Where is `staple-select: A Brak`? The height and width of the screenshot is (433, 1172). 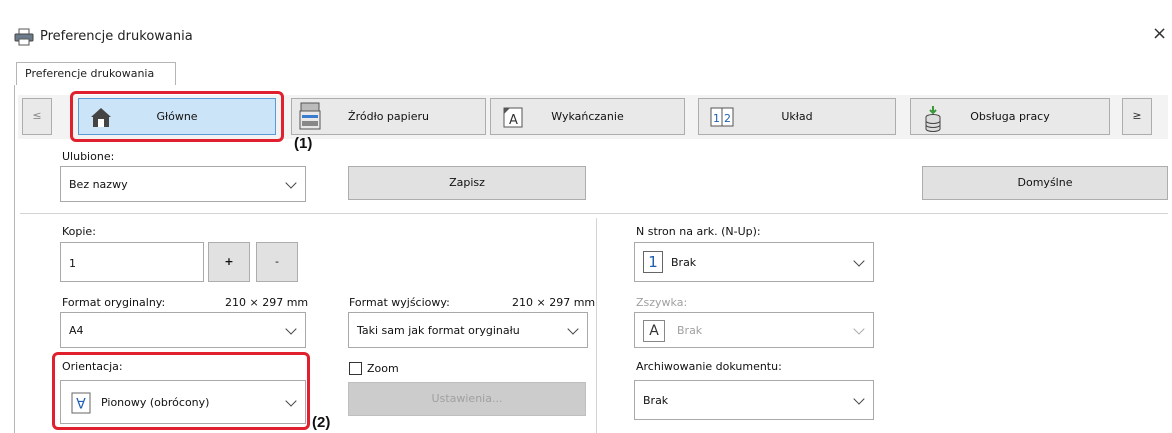
staple-select: A Brak is located at coordinates (754, 330).